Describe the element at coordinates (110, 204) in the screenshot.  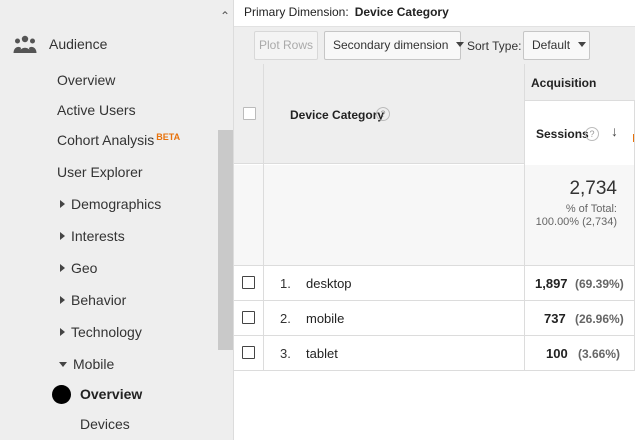
I see `sidebar-item-demographics: Demographics` at that location.